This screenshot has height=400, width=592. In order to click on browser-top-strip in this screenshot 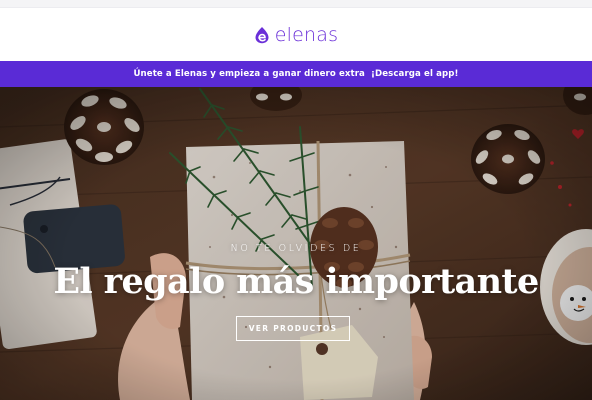, I will do `click(296, 4)`.